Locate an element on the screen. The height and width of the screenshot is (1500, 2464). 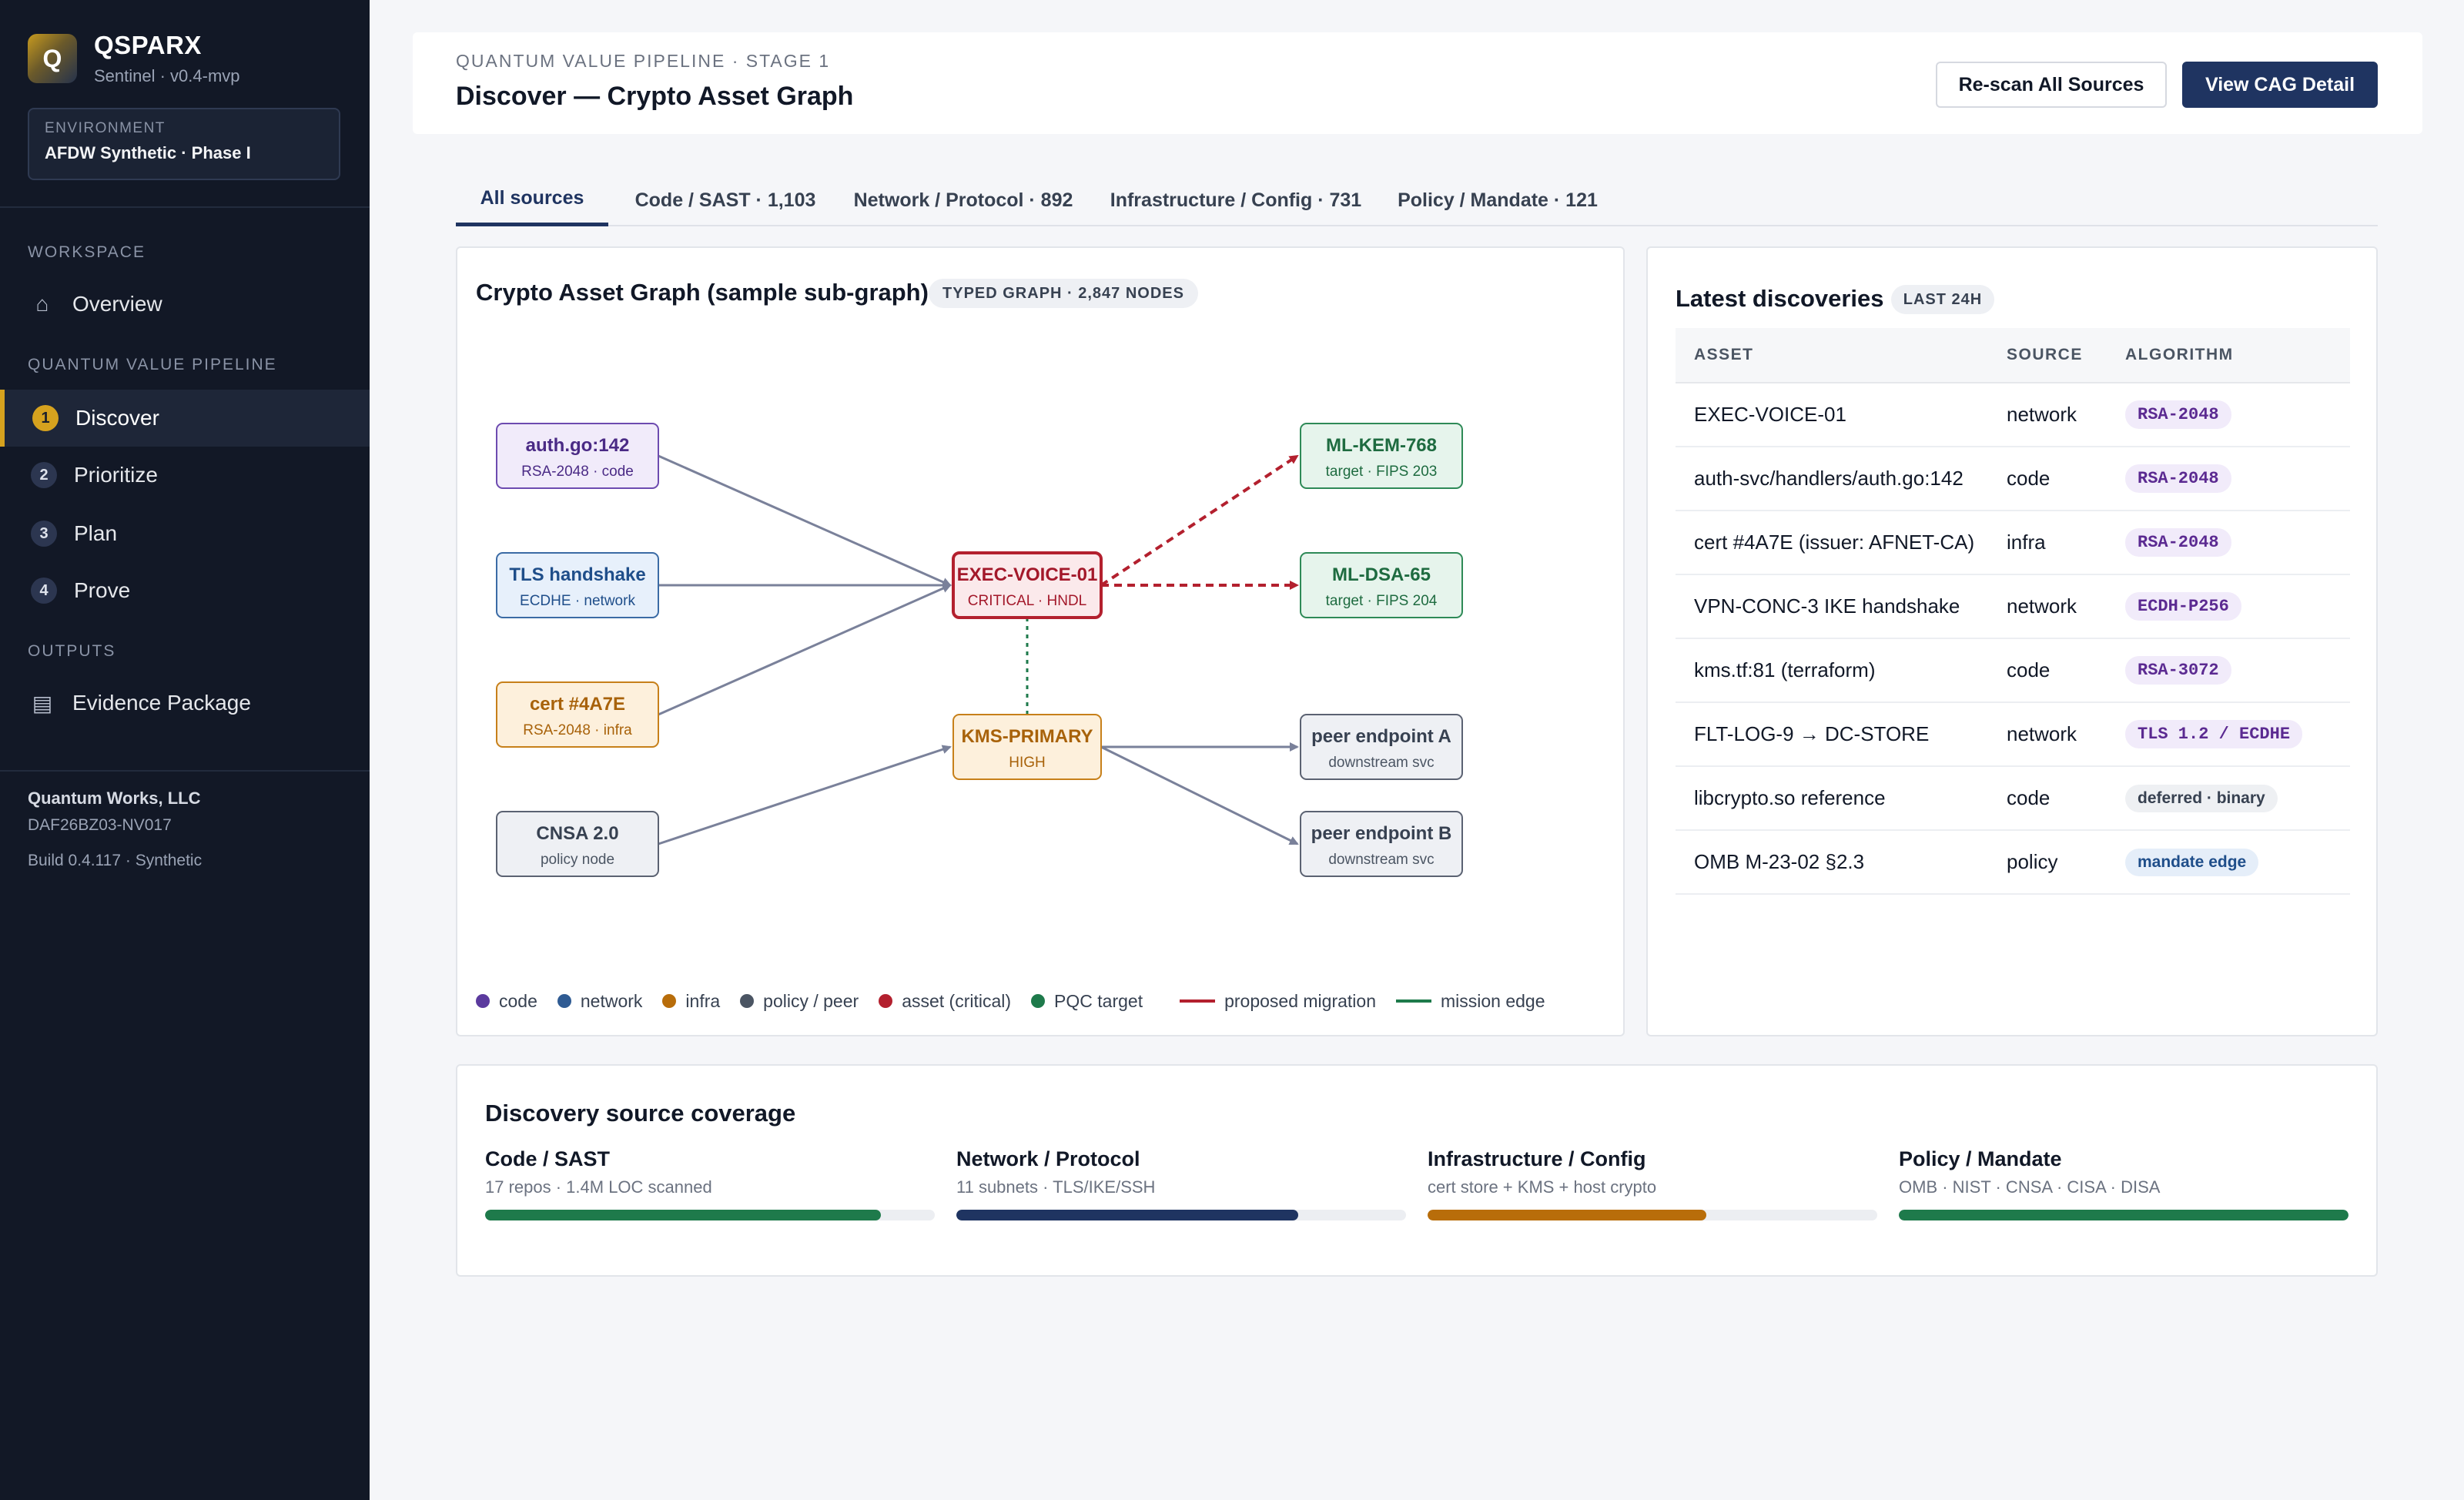
sidebar-item-label: Plan is located at coordinates (96, 533).